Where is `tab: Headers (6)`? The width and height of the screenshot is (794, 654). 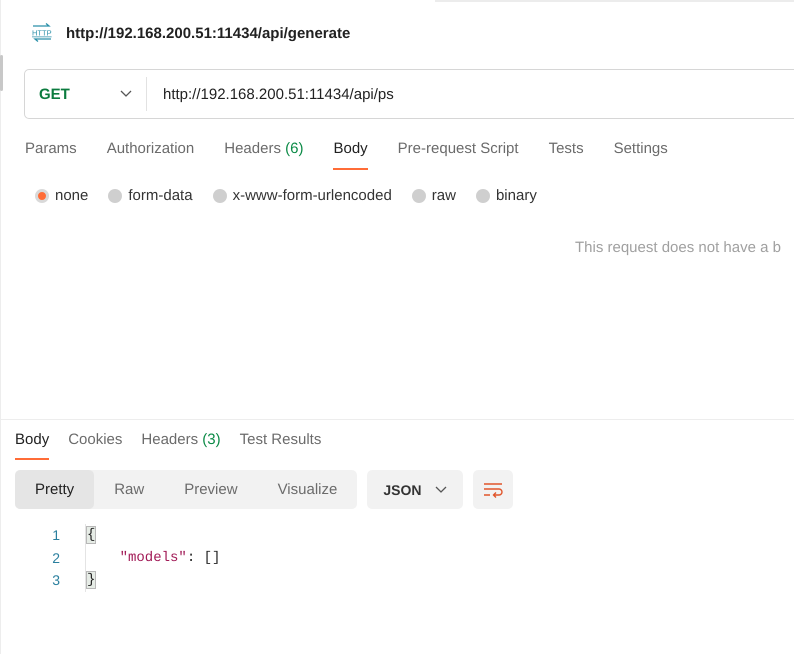
tab: Headers (6) is located at coordinates (264, 155).